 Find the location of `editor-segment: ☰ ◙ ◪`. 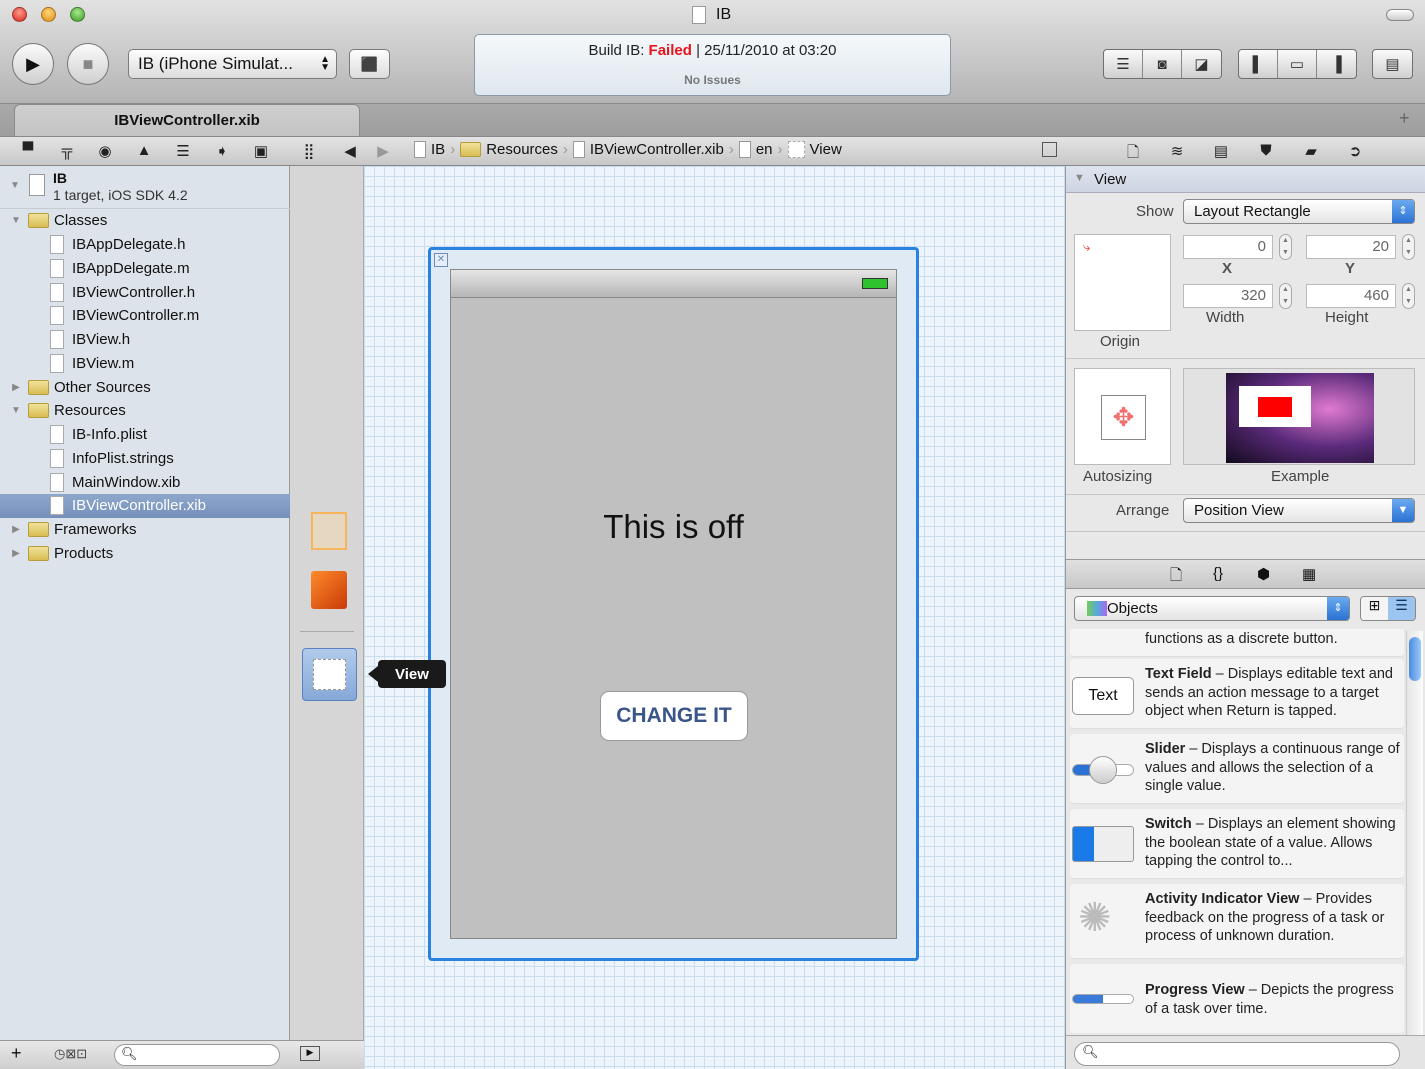

editor-segment: ☰ ◙ ◪ is located at coordinates (1162, 64).